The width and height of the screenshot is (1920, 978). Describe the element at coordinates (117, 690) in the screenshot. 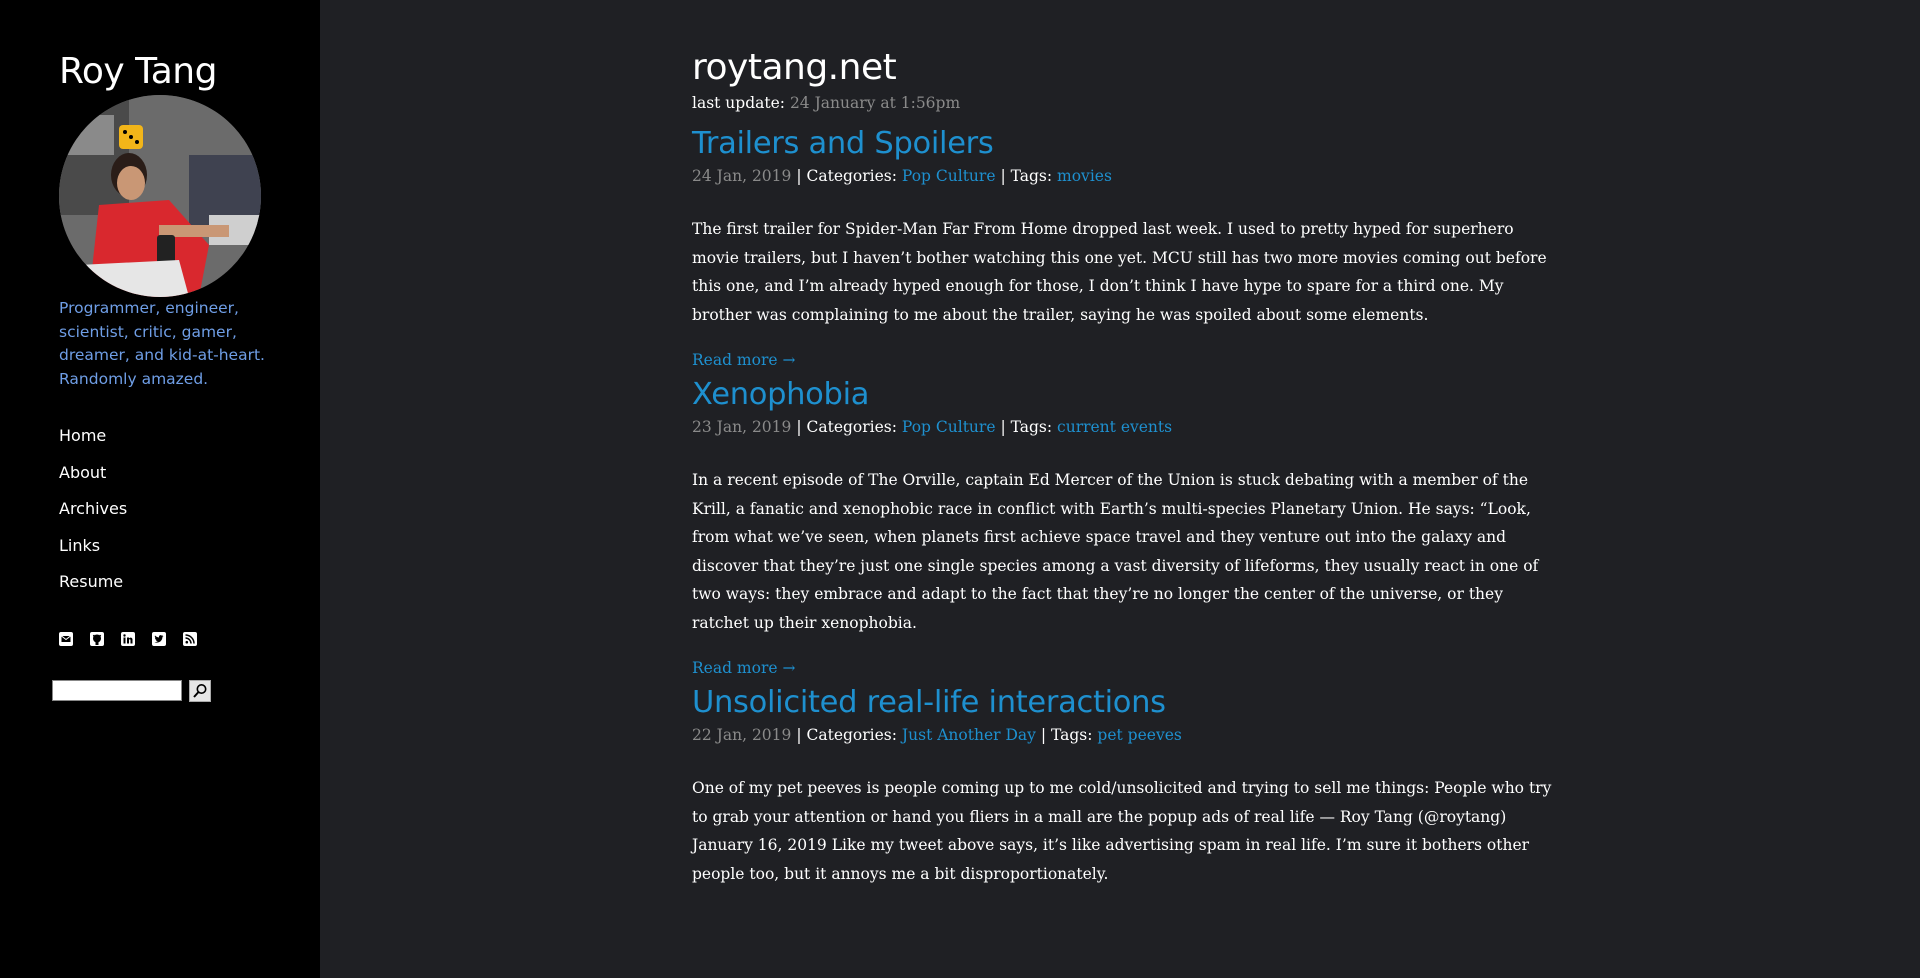

I see `search-input` at that location.